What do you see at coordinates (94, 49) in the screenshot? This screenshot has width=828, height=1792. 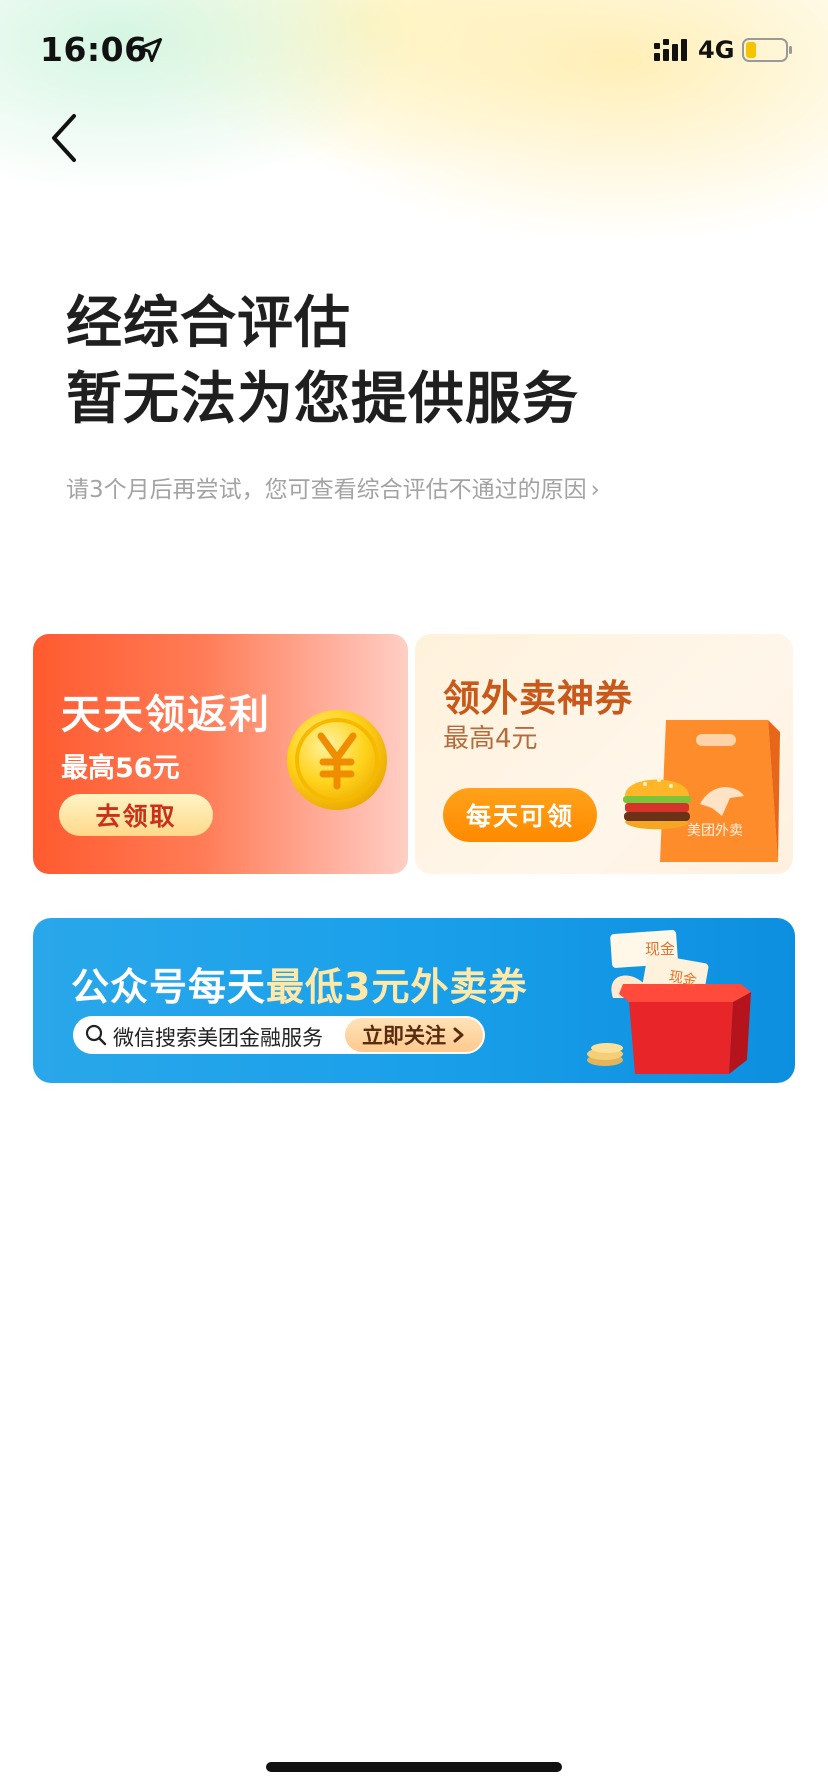 I see `status-time: 16:06` at bounding box center [94, 49].